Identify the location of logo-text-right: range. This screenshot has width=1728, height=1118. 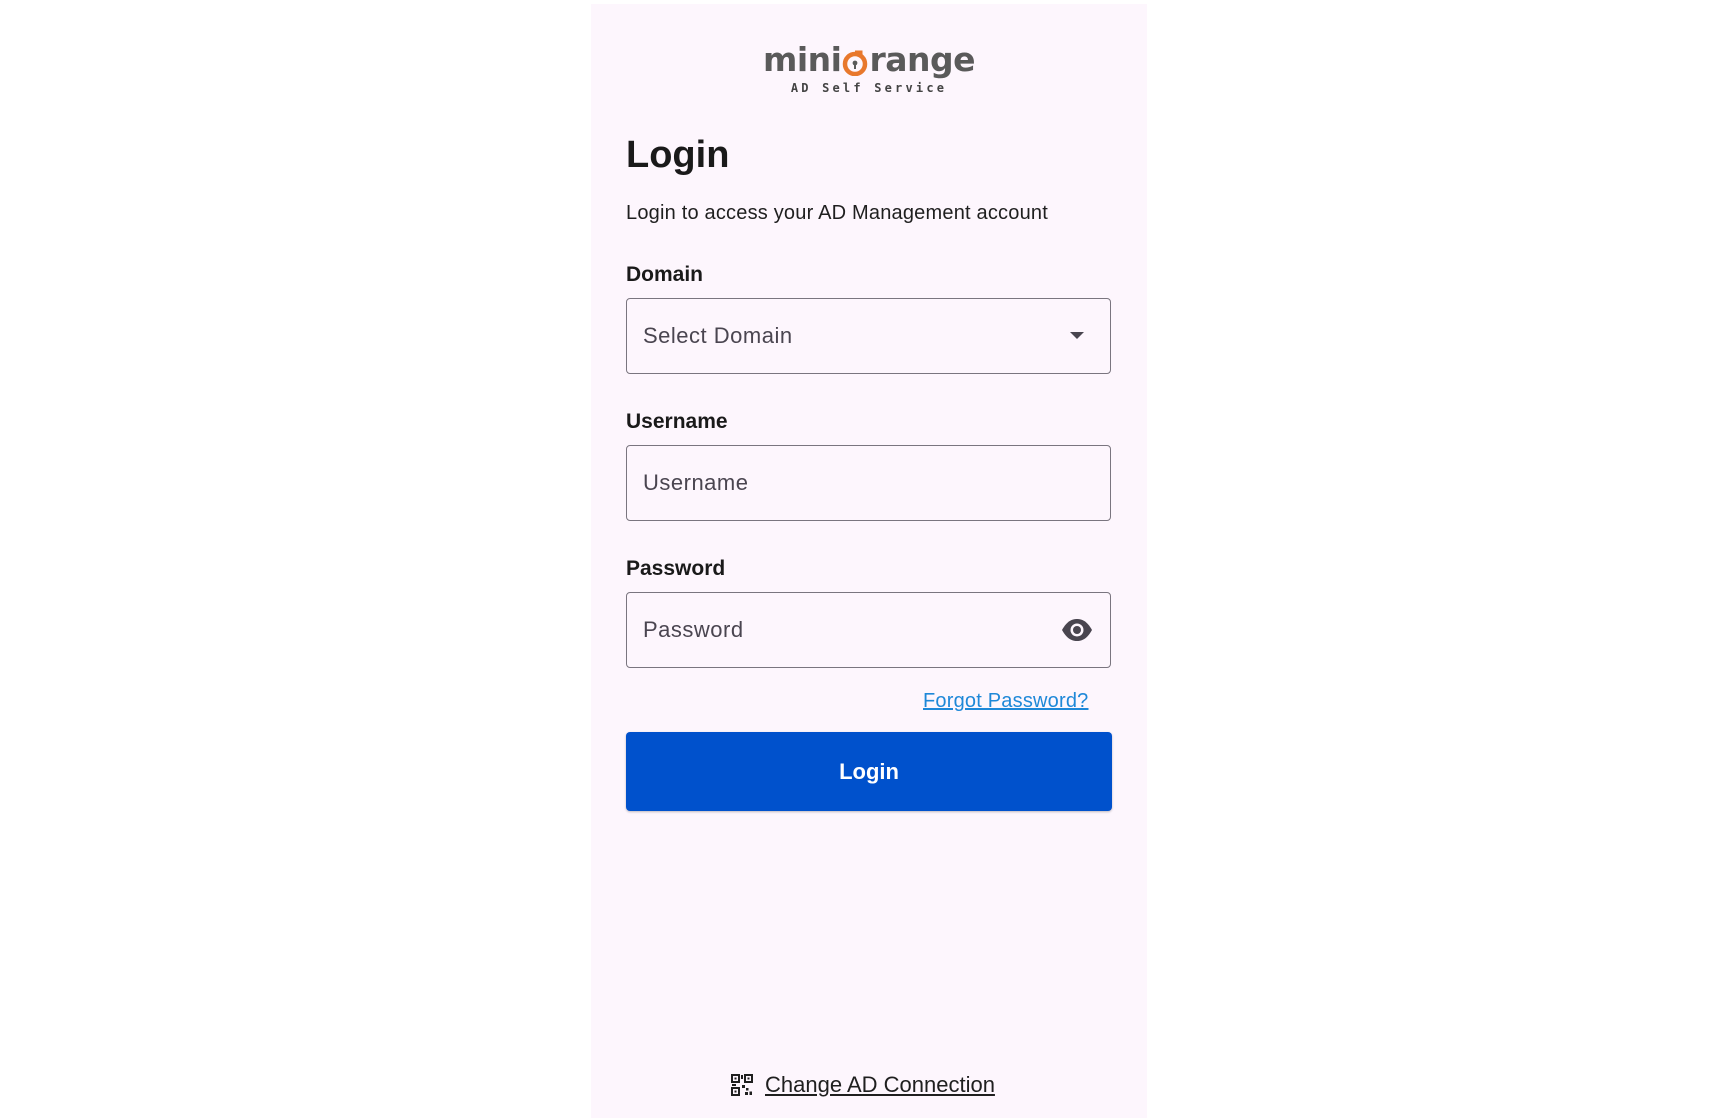
(922, 59).